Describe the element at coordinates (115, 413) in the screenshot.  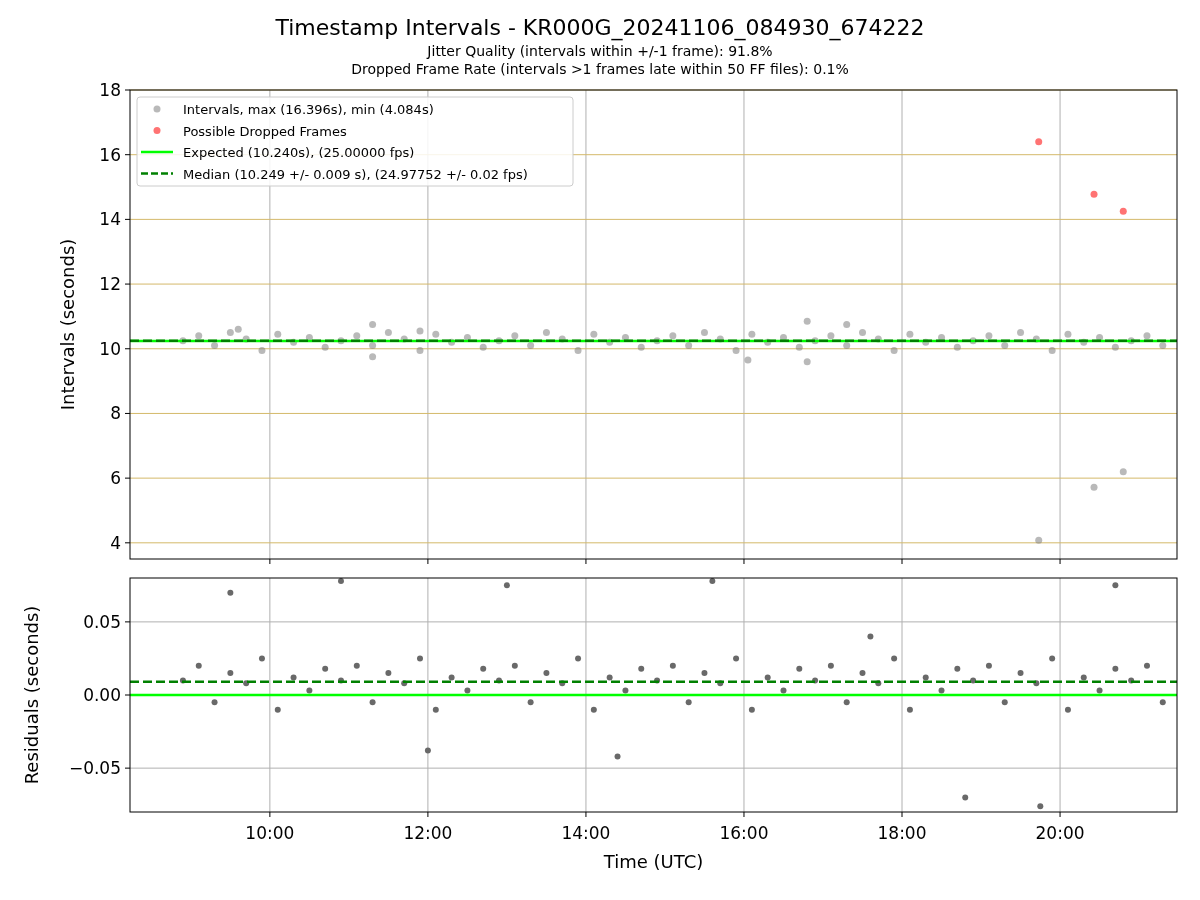
I see `tick-label: 8` at that location.